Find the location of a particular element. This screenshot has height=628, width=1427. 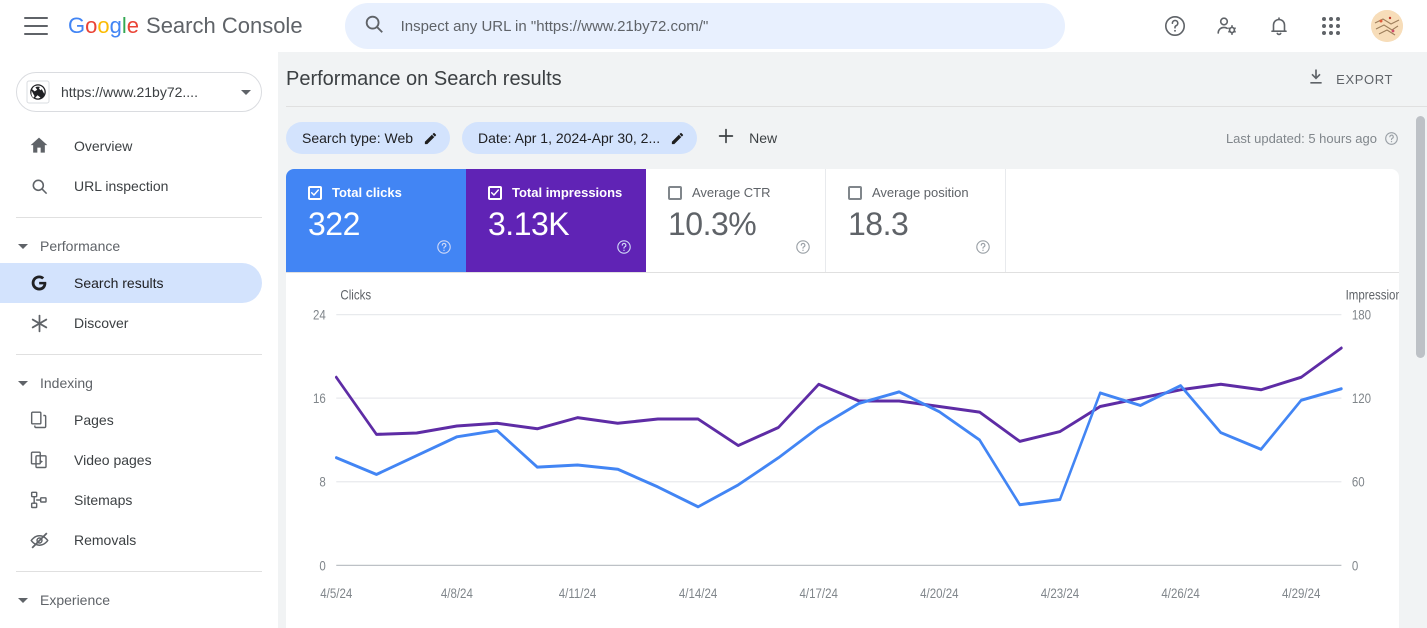

svg-text: 60 is located at coordinates (1358, 482).